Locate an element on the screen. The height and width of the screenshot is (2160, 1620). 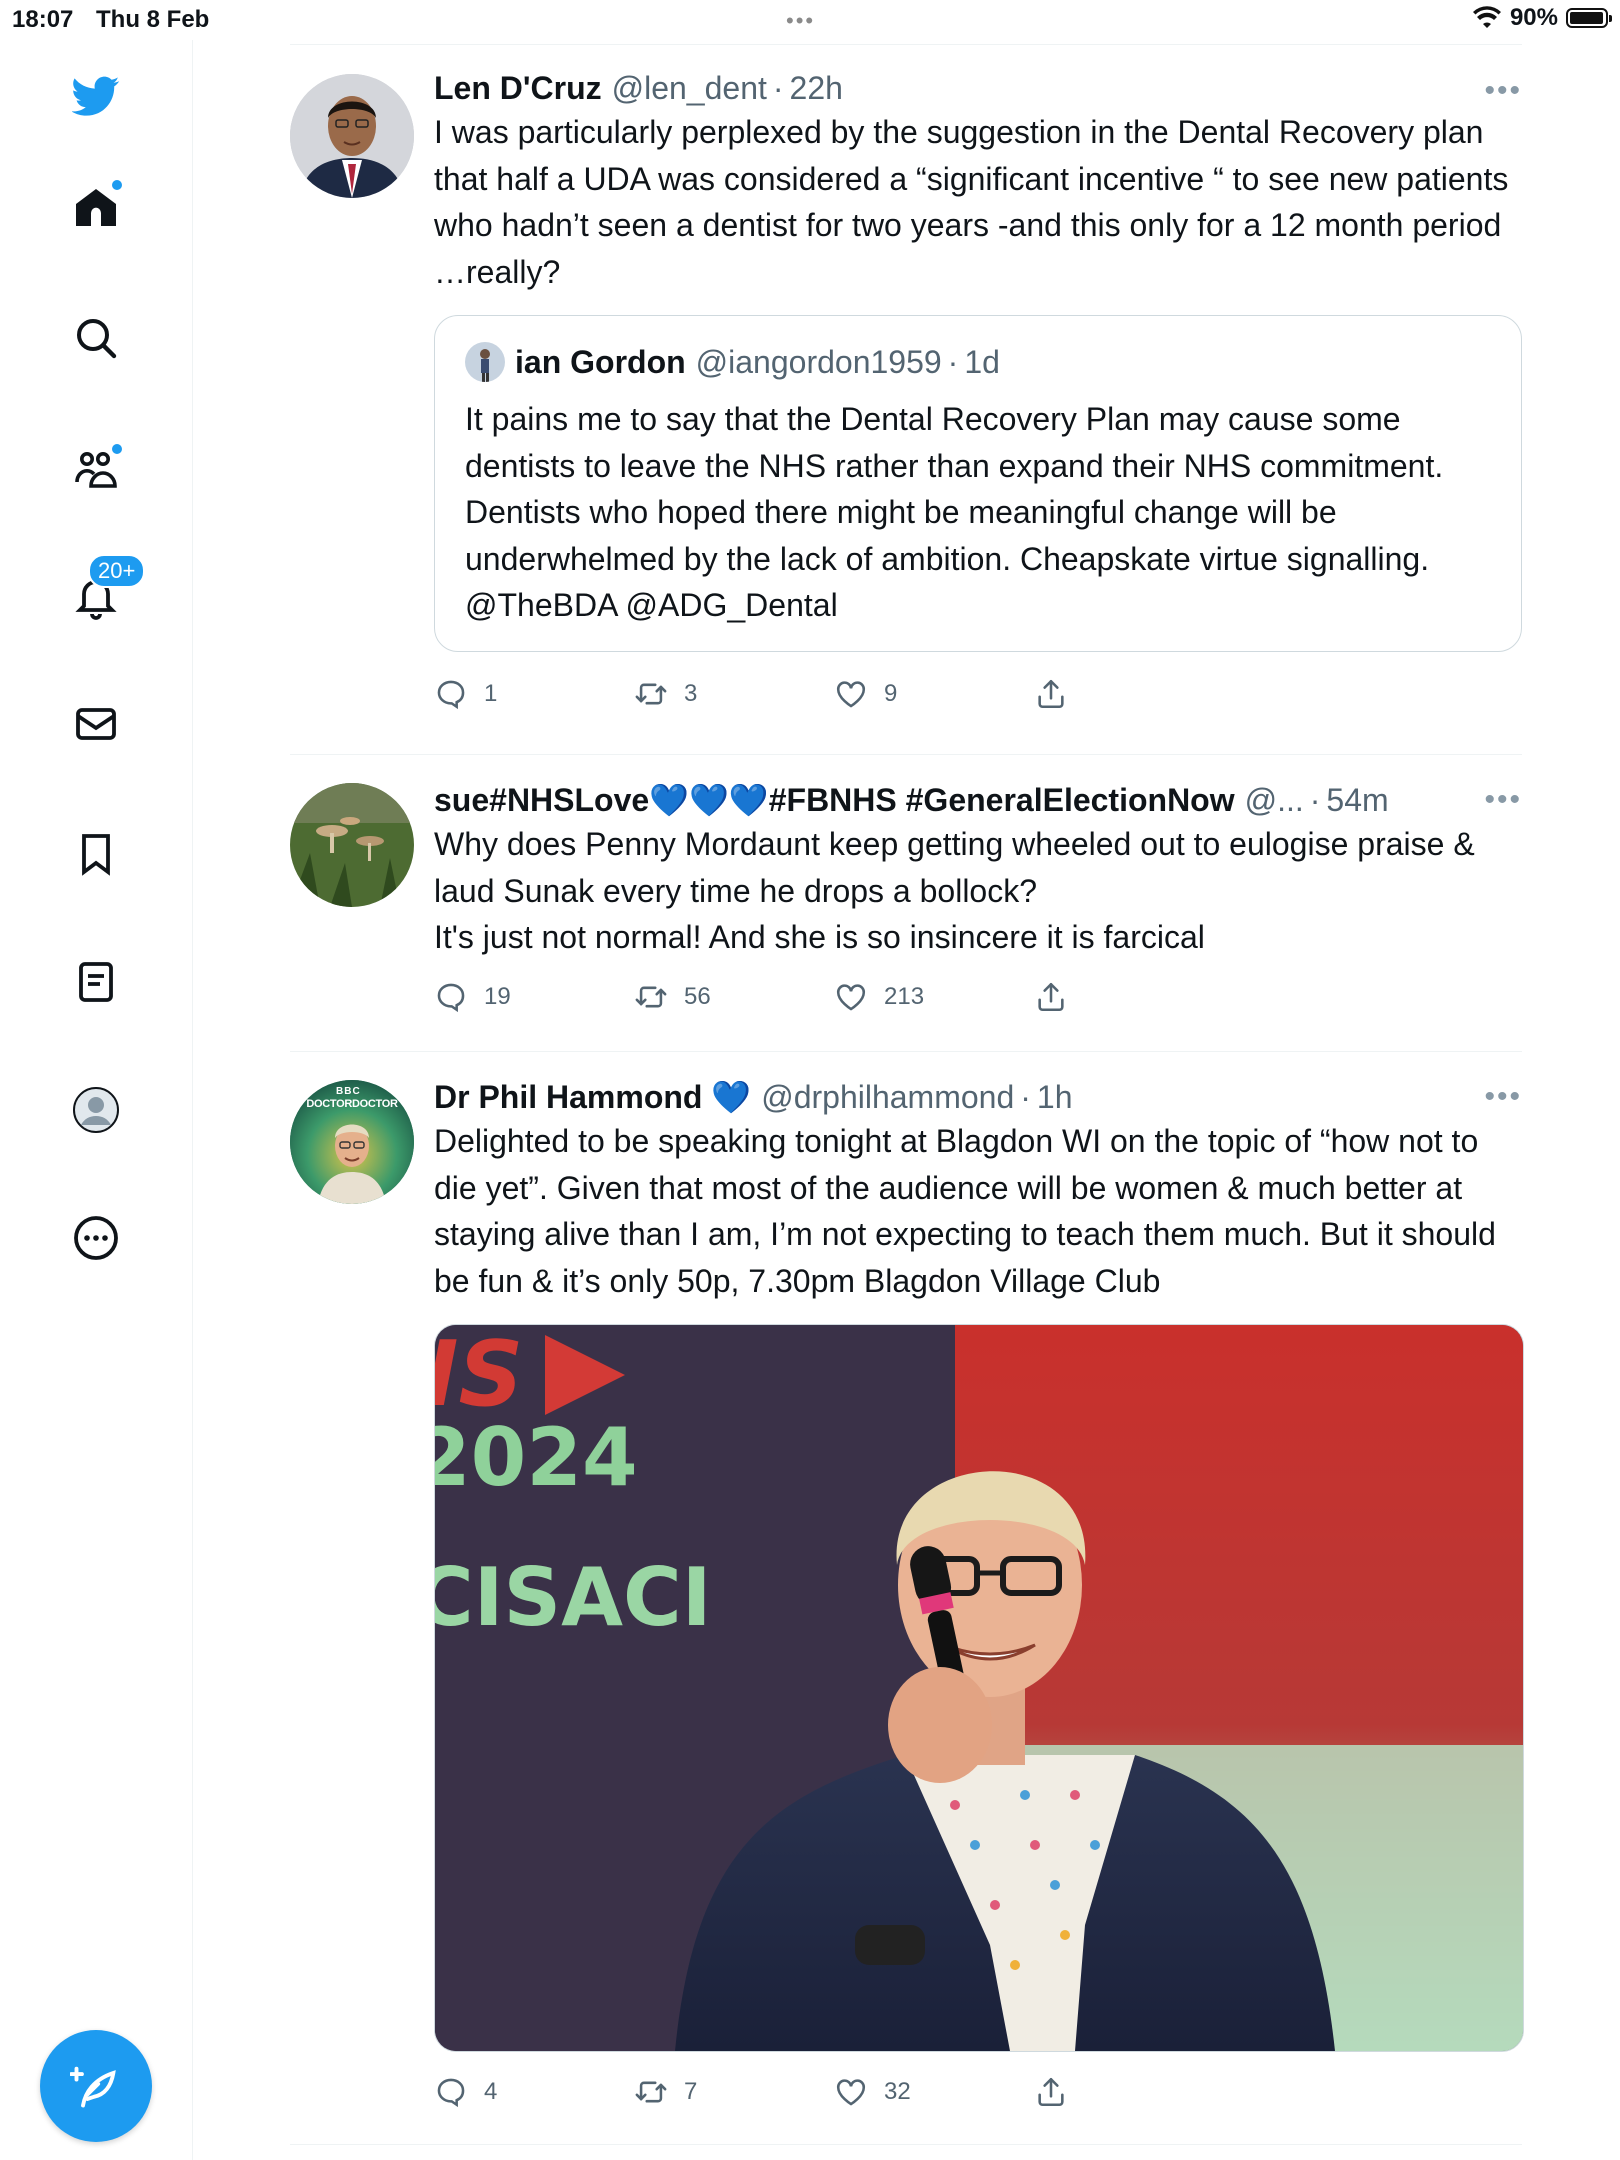
sidebar: 20+ is located at coordinates (96, 1100).